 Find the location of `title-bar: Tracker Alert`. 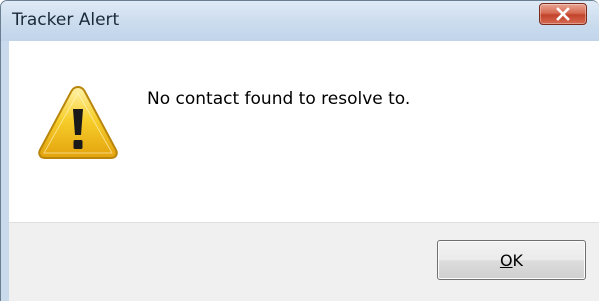

title-bar: Tracker Alert is located at coordinates (300, 21).